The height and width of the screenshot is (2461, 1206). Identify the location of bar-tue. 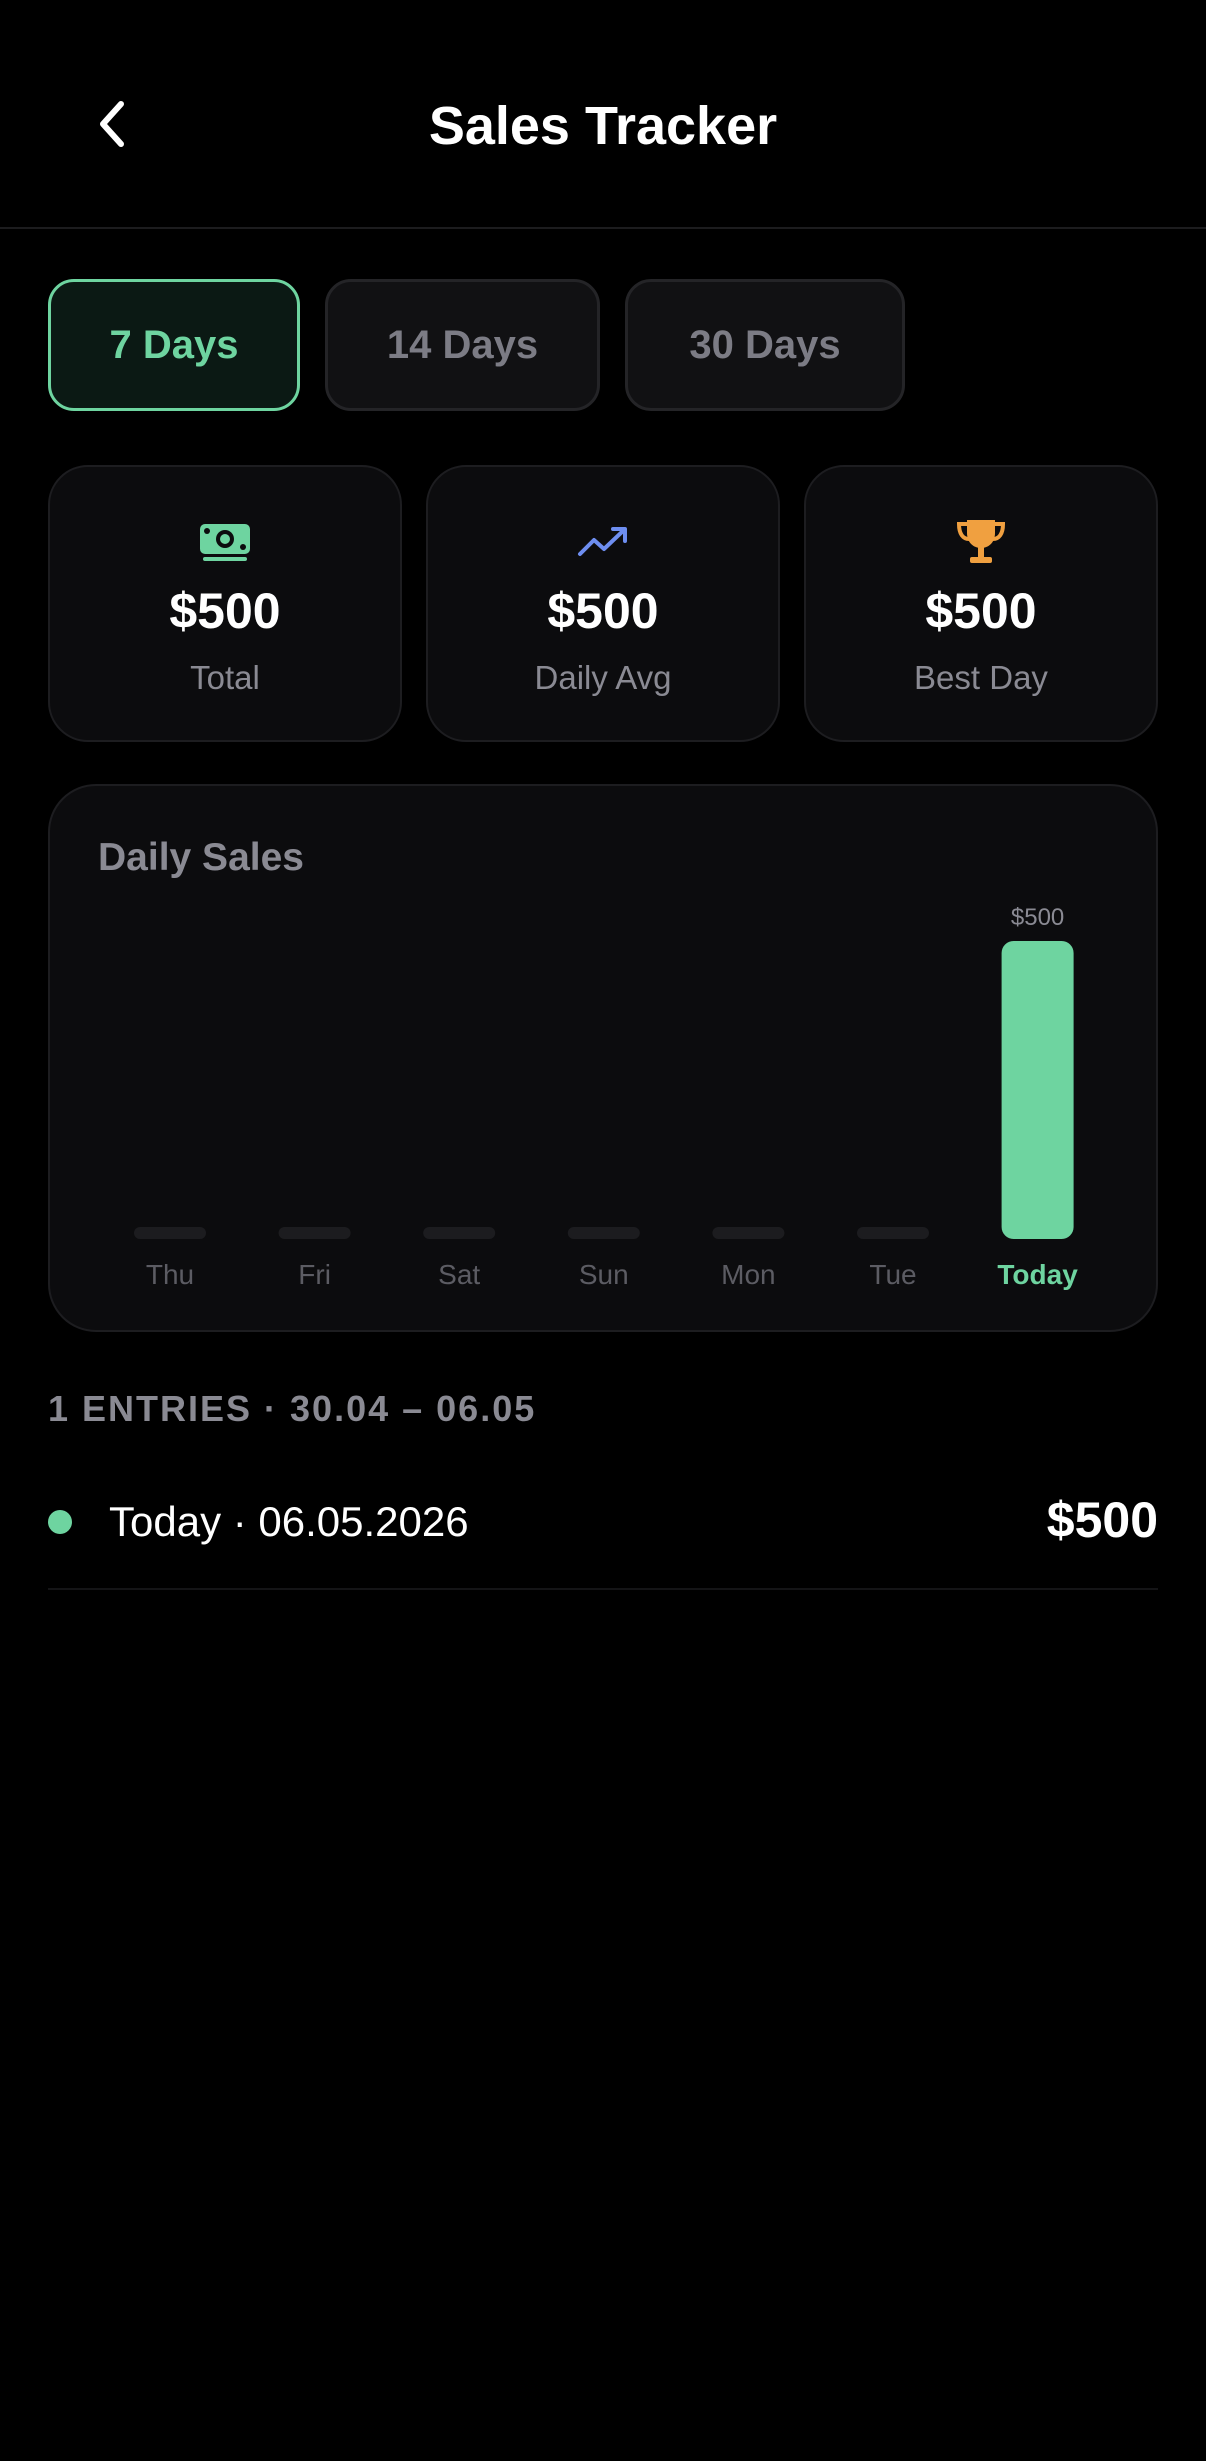
(893, 1233).